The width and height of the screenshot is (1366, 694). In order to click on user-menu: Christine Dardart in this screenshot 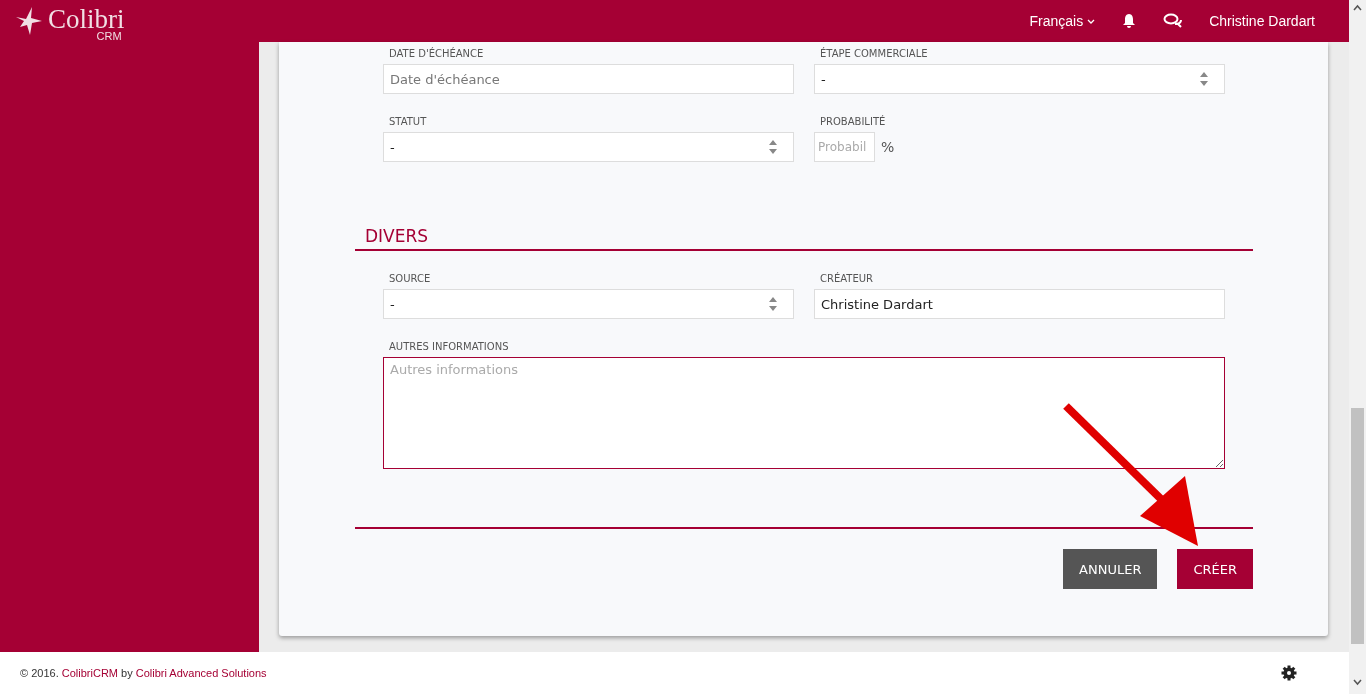, I will do `click(1262, 21)`.